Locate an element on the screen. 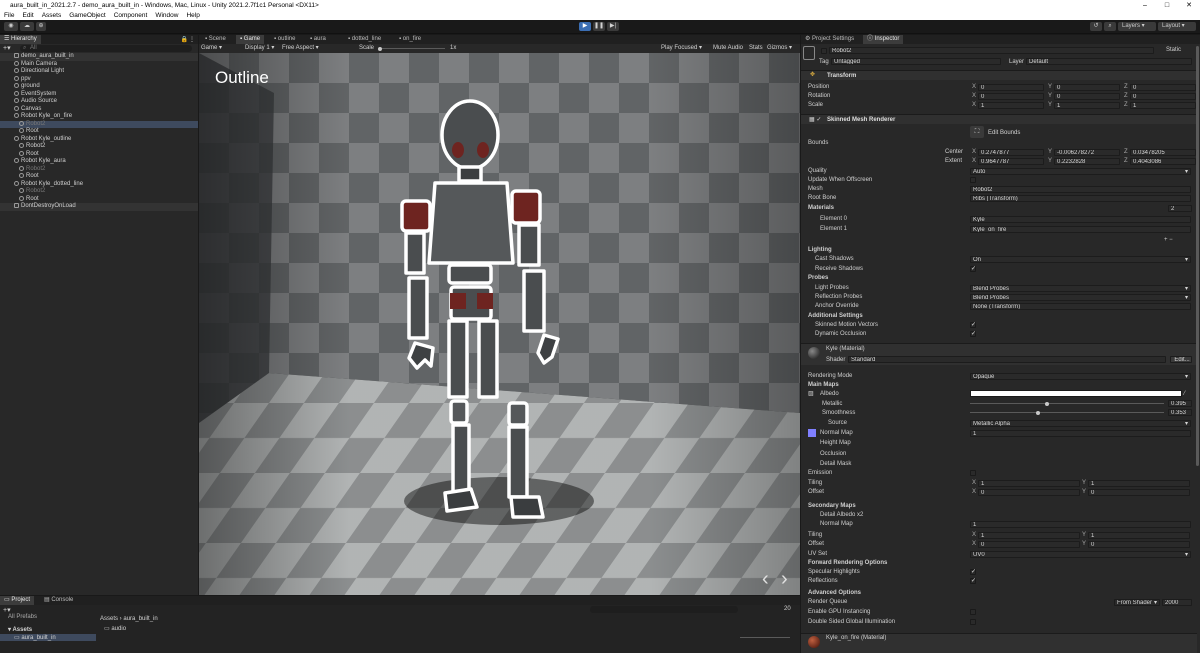 Image resolution: width=1200 pixels, height=653 pixels. icon-size-slider is located at coordinates (765, 637).